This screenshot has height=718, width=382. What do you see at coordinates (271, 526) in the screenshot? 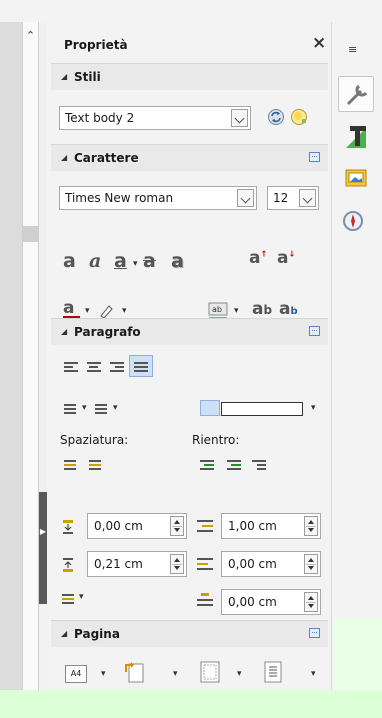
I see `before-indent-spin: 1,00 cm` at bounding box center [271, 526].